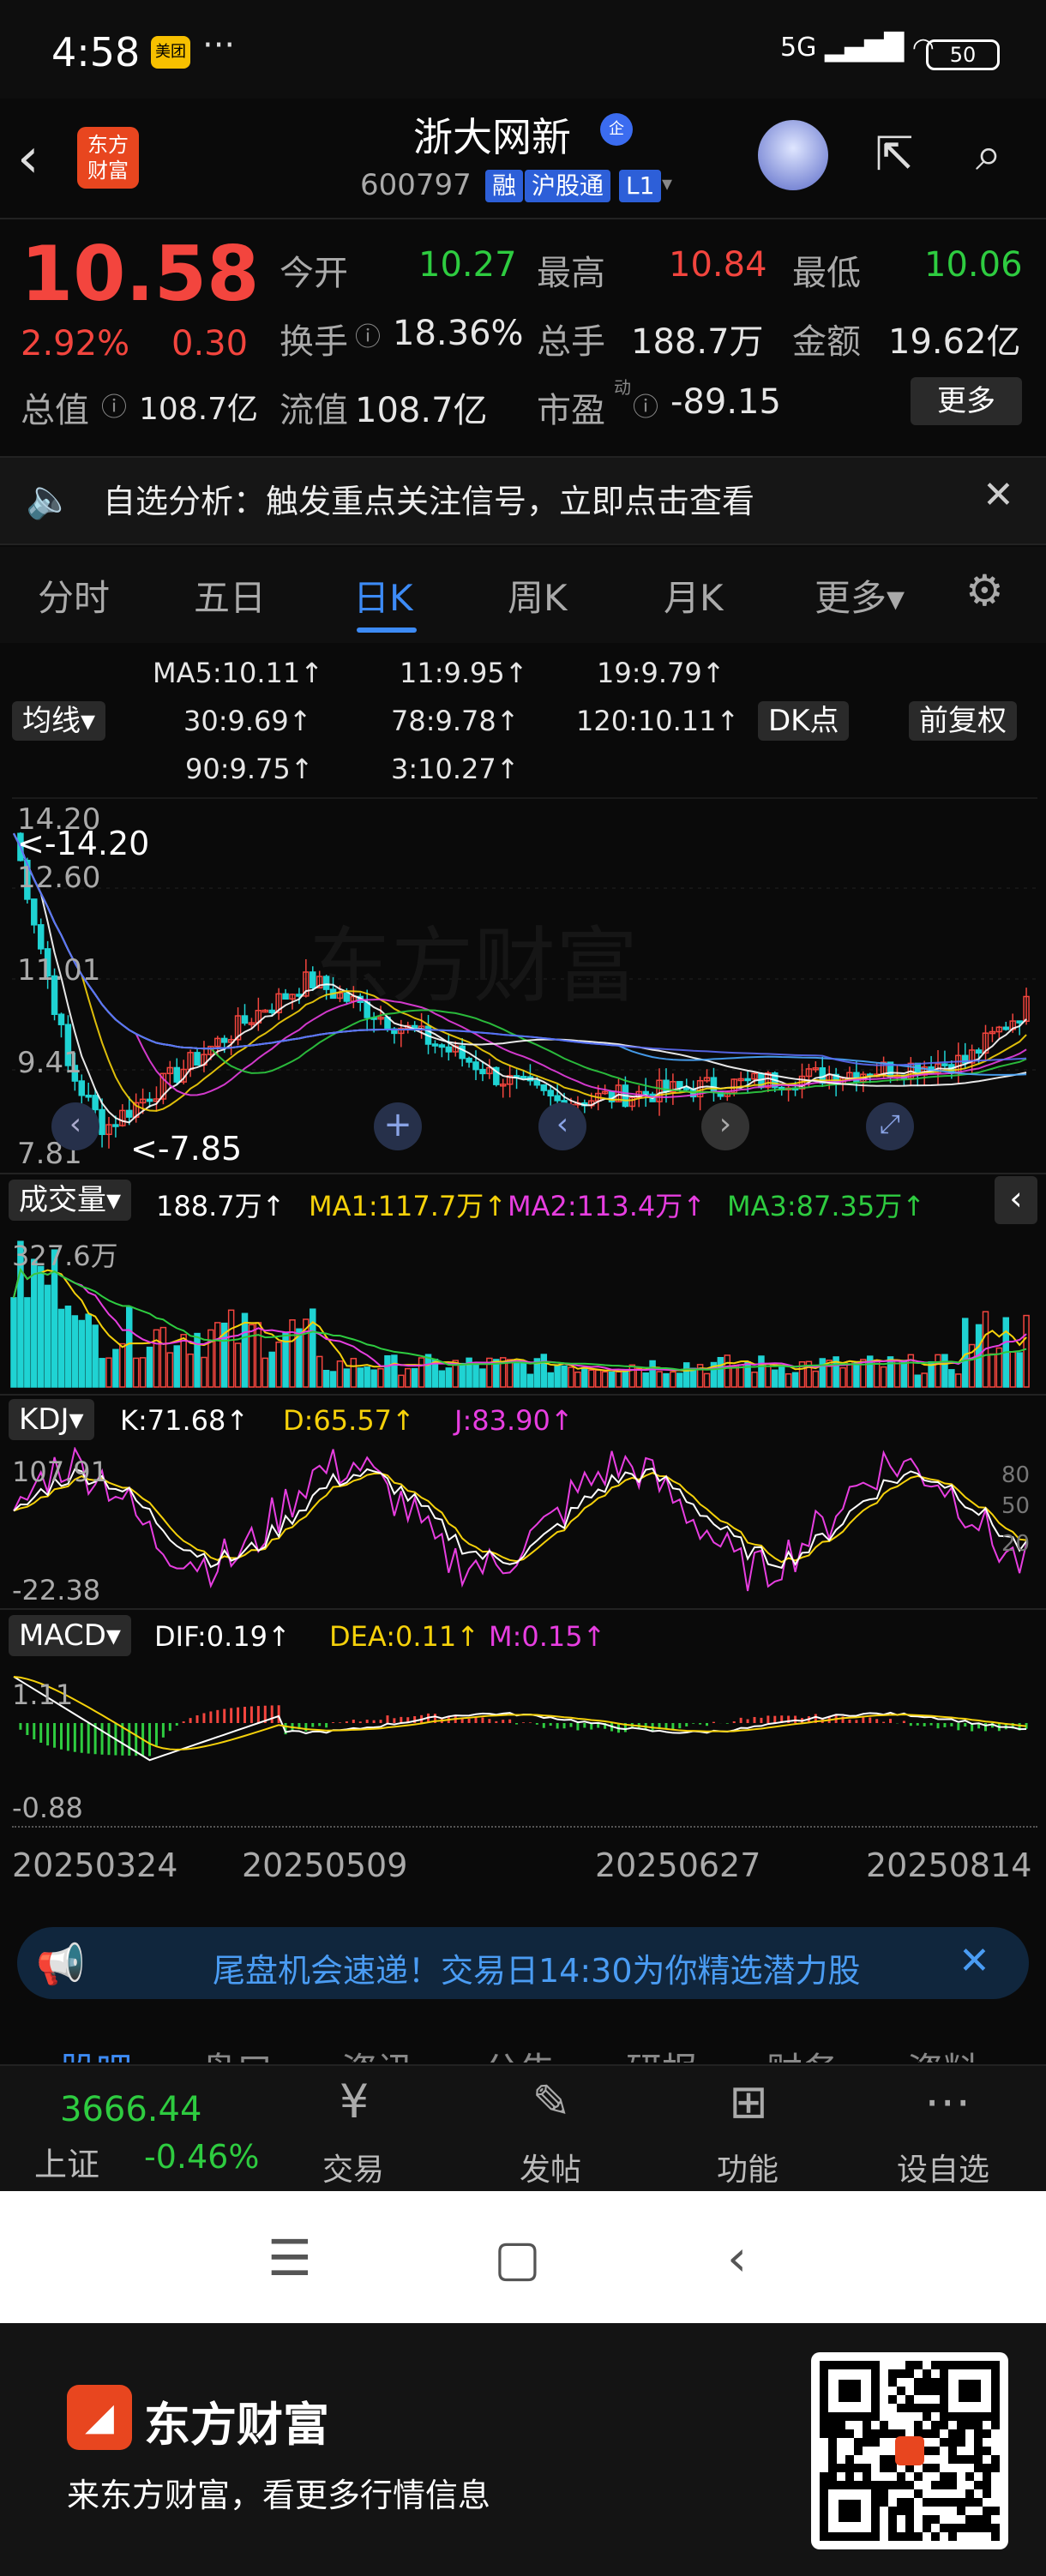 This screenshot has height=2576, width=1046. Describe the element at coordinates (1016, 1200) in the screenshot. I see `collapse-icon: ‹` at that location.